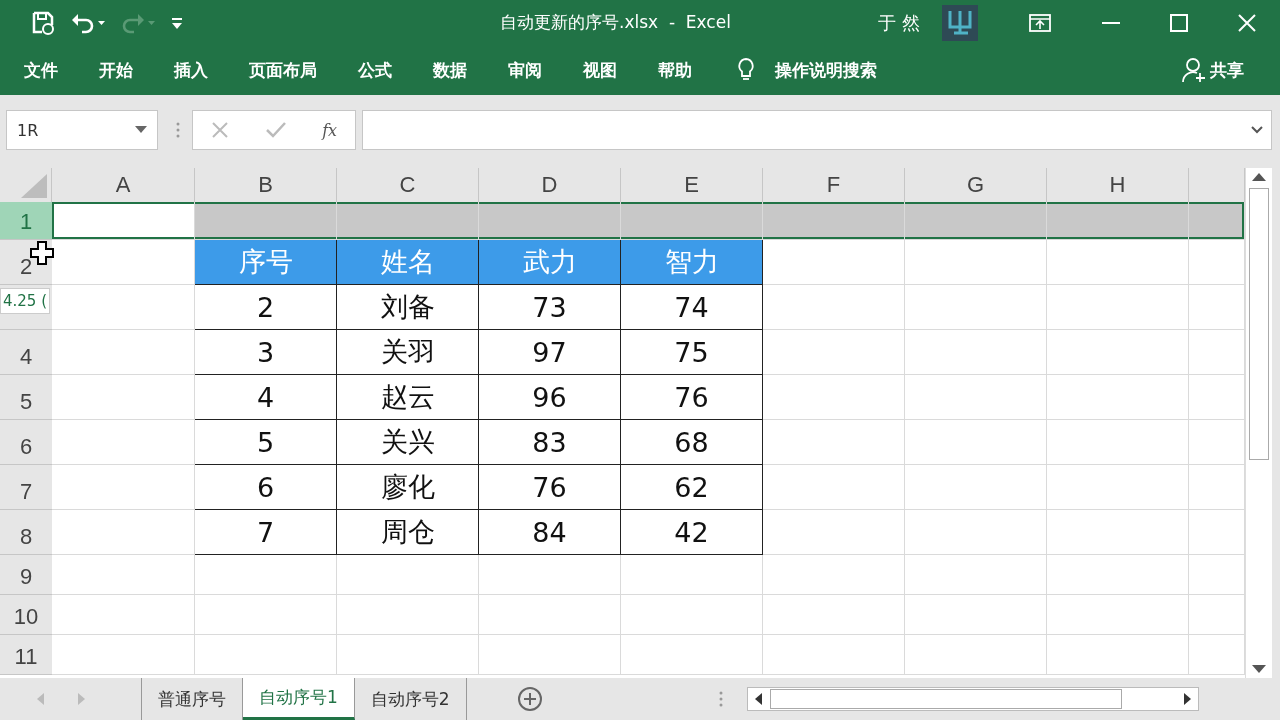  What do you see at coordinates (123, 185) in the screenshot?
I see `column-header: A` at bounding box center [123, 185].